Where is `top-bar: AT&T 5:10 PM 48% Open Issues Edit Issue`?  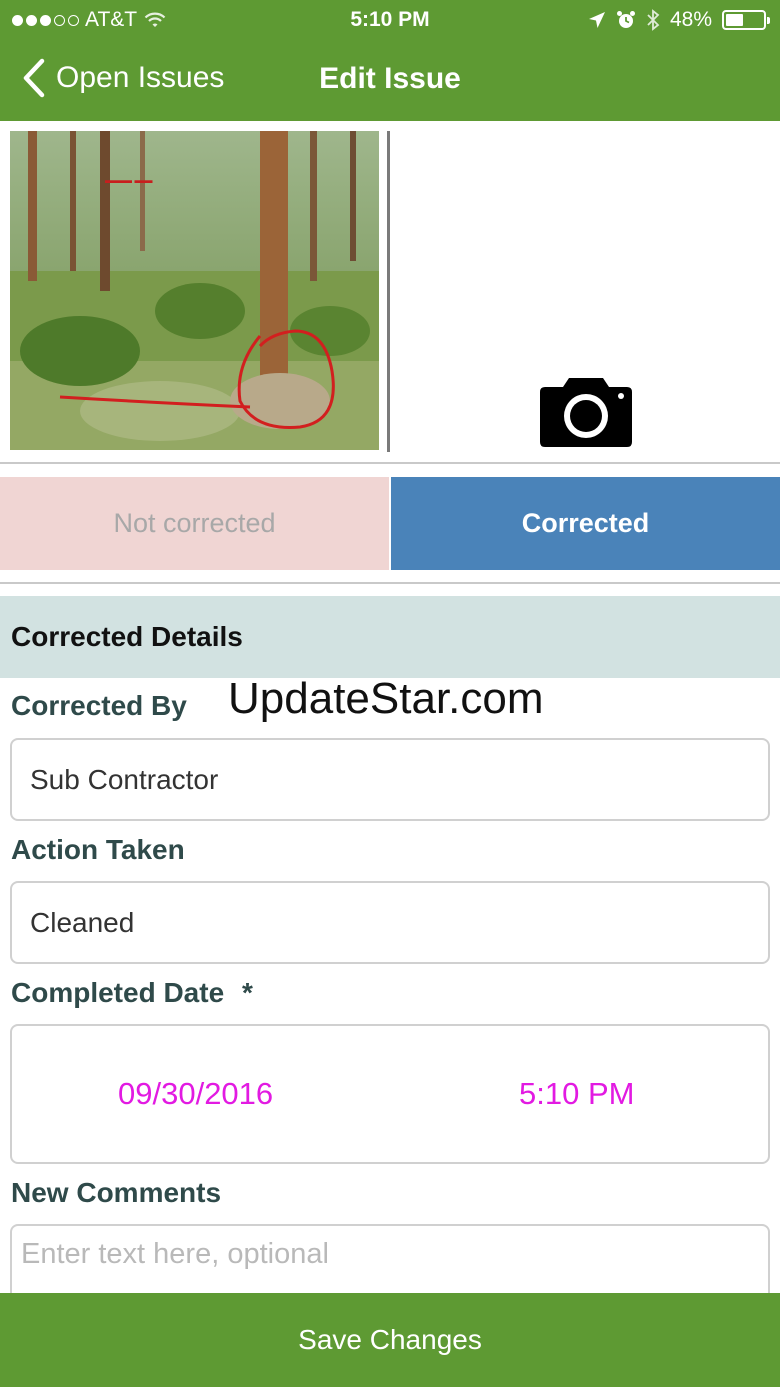 top-bar: AT&T 5:10 PM 48% Open Issues Edit Issue is located at coordinates (390, 60).